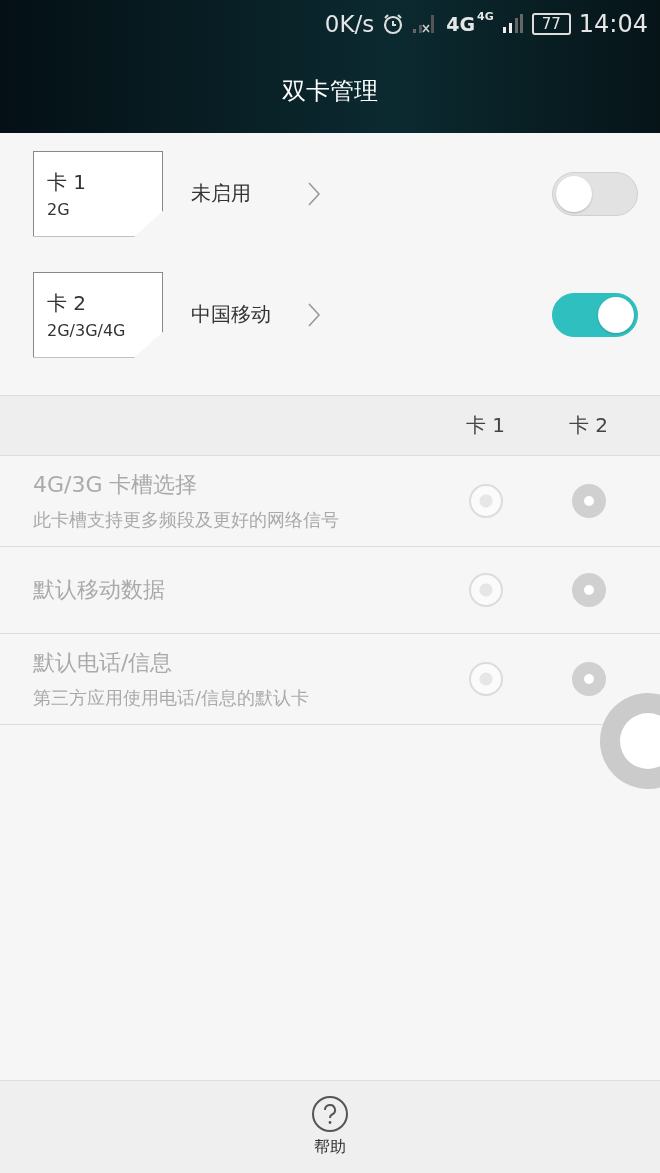  What do you see at coordinates (99, 590) in the screenshot?
I see `setting-title: 默认移动数据` at bounding box center [99, 590].